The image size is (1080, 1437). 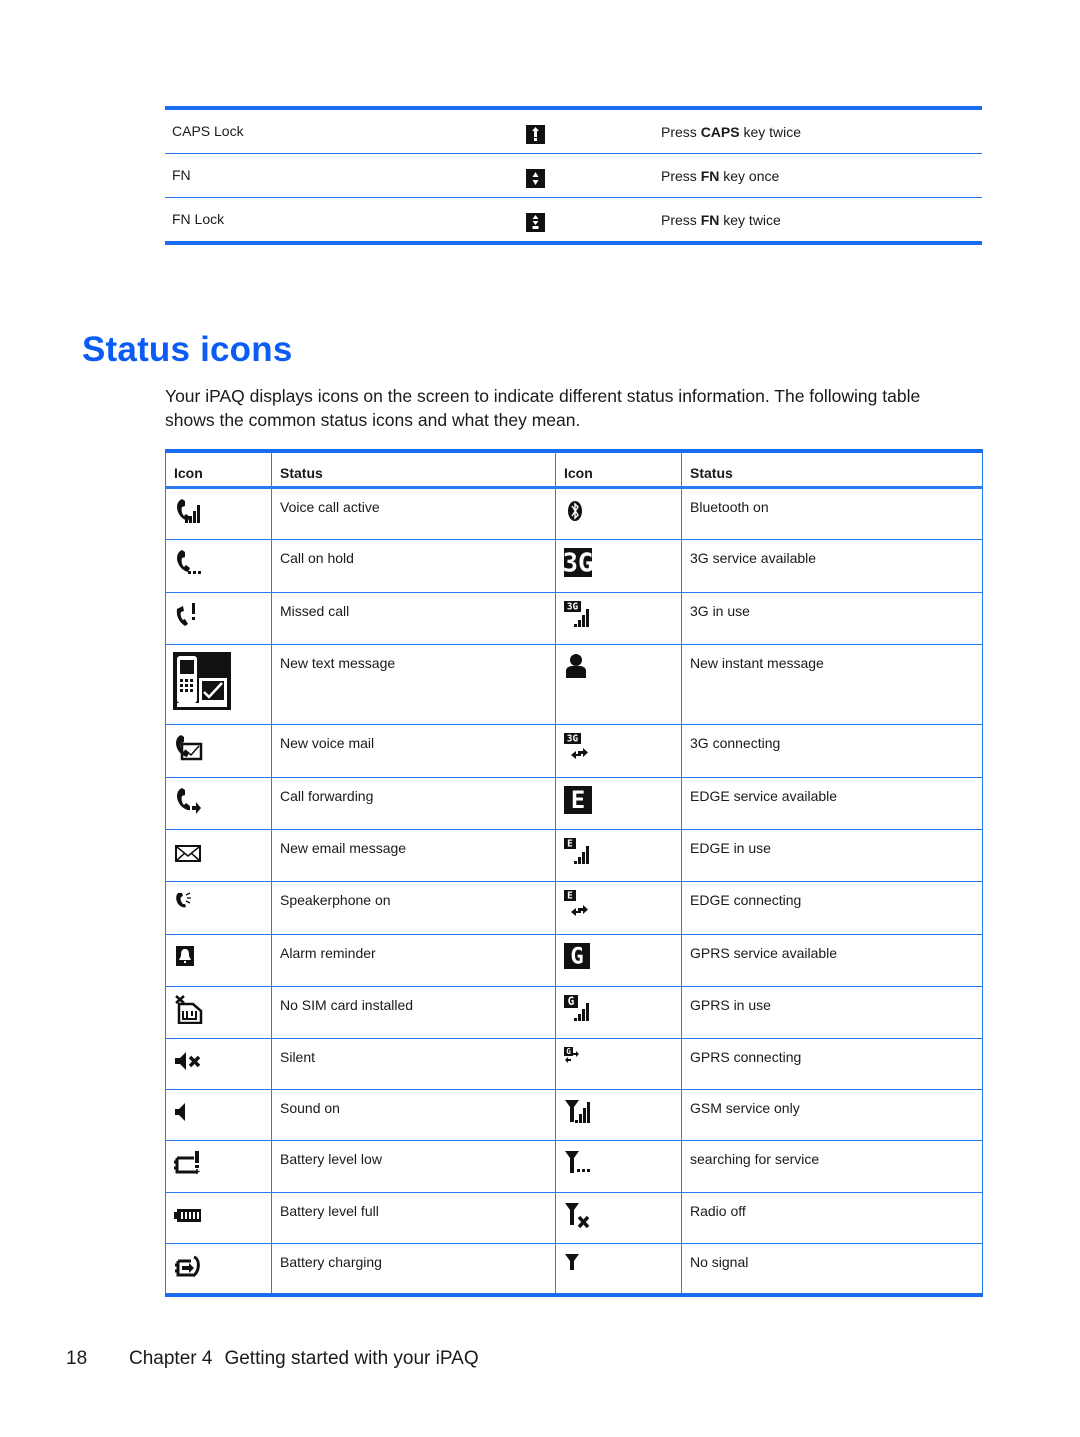 What do you see at coordinates (189, 800) in the screenshot?
I see `call-forwarding-icon` at bounding box center [189, 800].